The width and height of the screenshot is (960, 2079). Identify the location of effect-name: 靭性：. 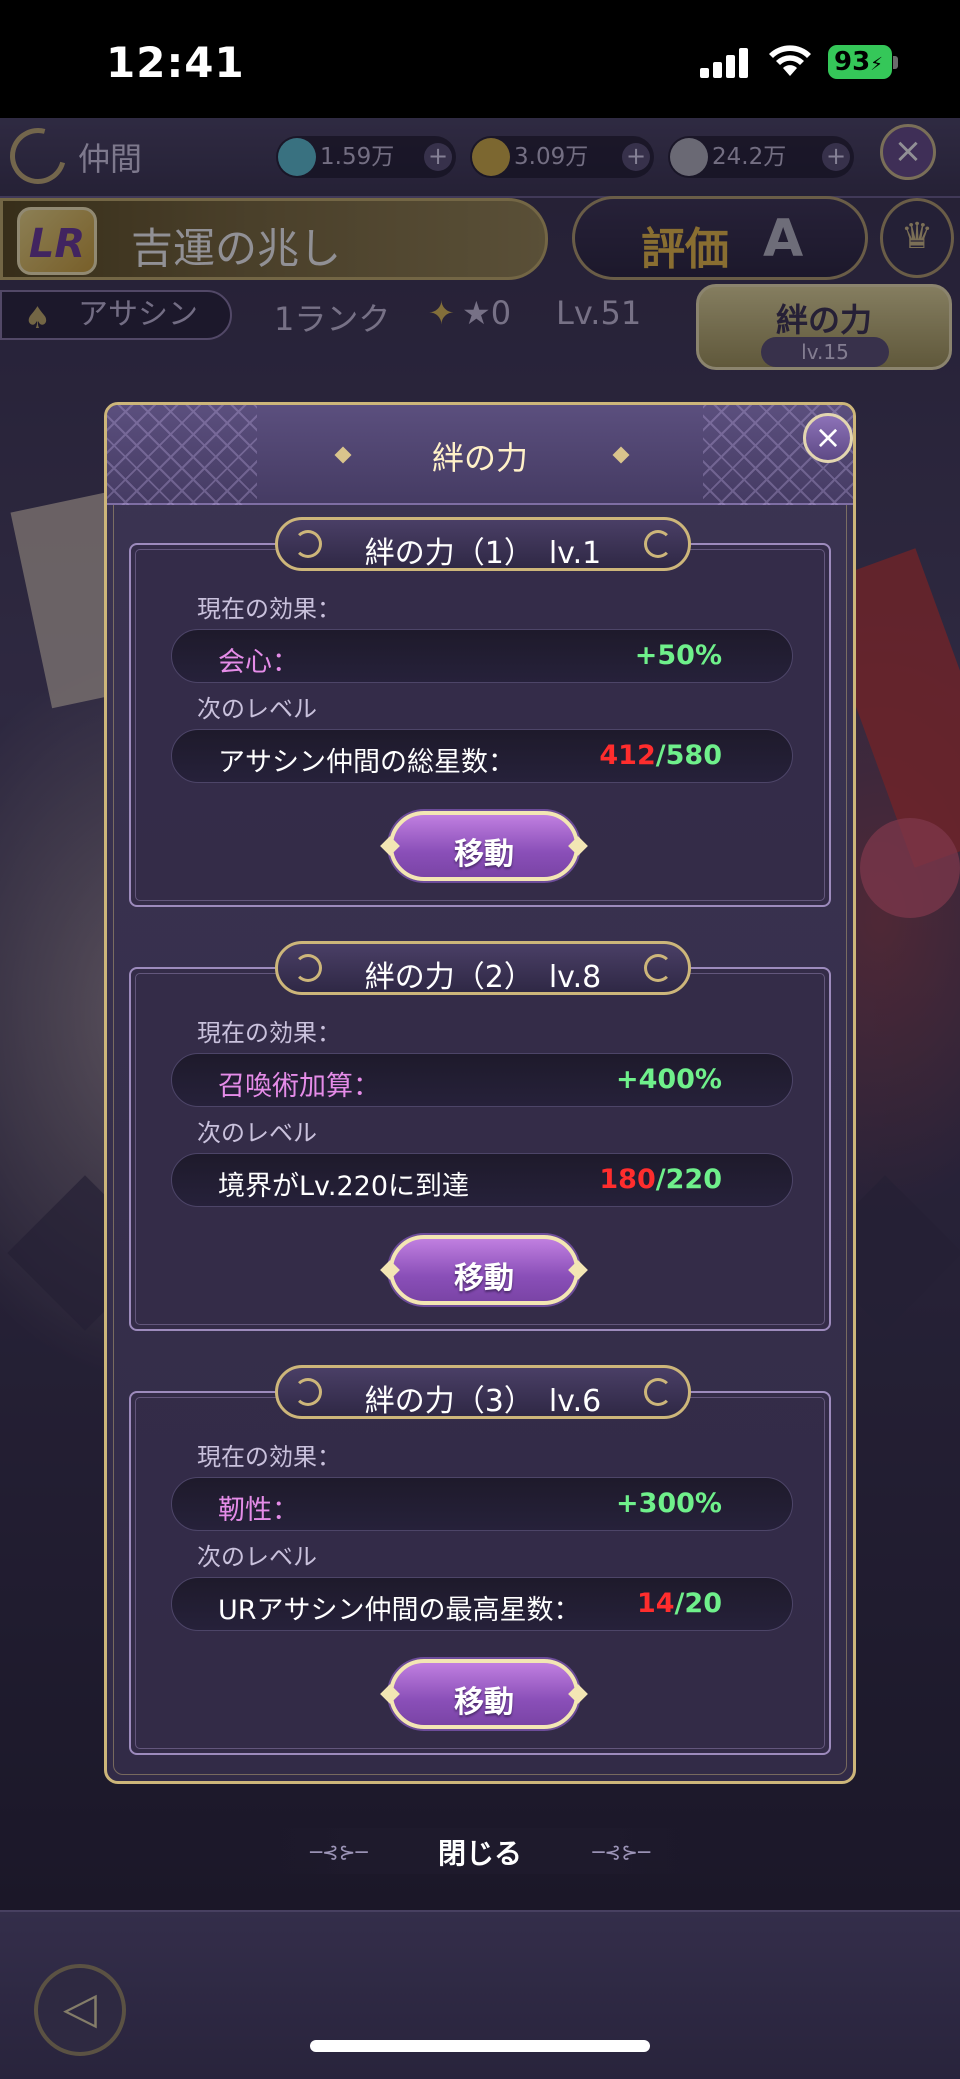
(258, 1510).